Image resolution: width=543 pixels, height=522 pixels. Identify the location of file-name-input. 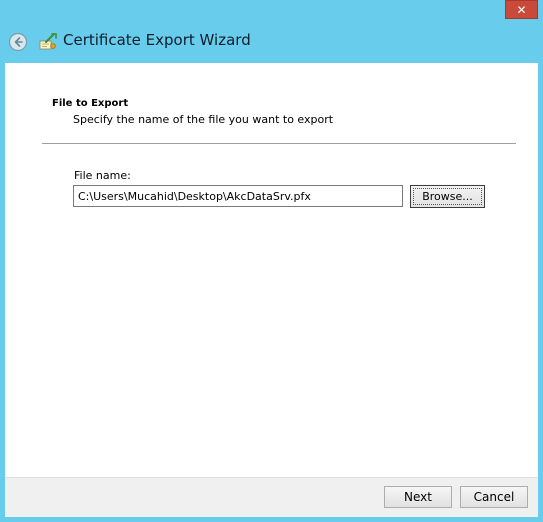
(238, 196).